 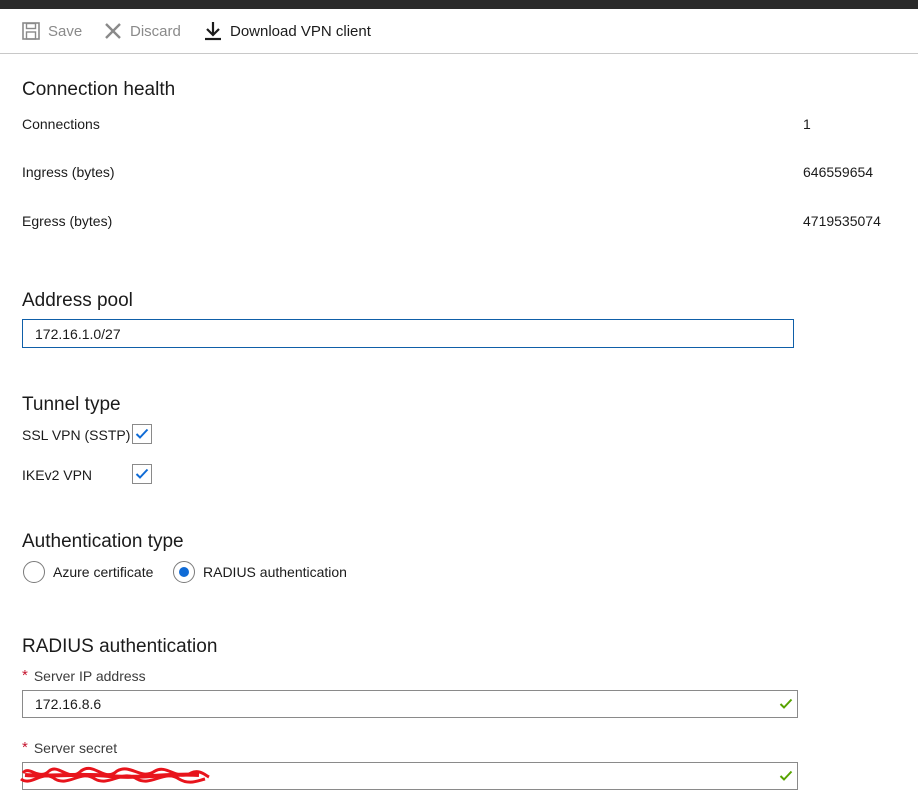 I want to click on radius-authentication-option: RADIUS authentication, so click(x=260, y=572).